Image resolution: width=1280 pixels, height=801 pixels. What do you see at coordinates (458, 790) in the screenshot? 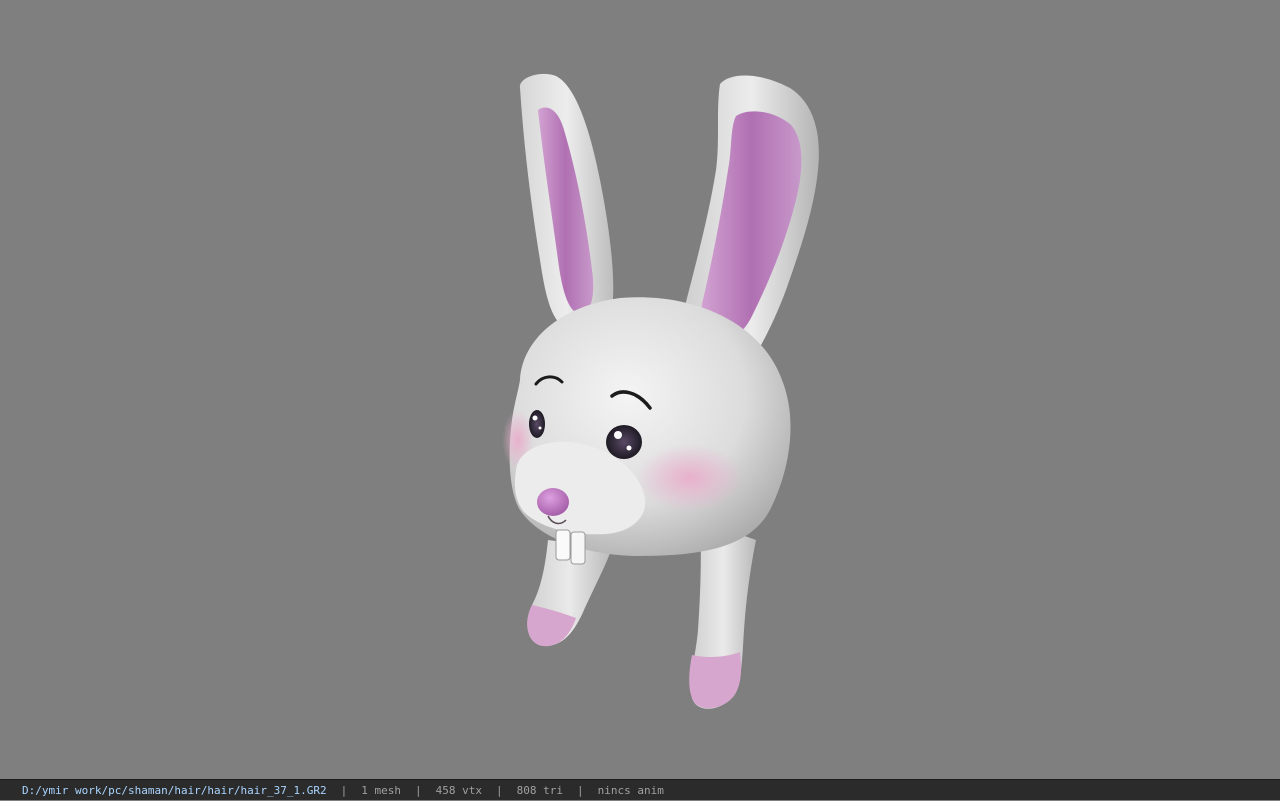
I see `vertex-count-label: 458 vtx` at bounding box center [458, 790].